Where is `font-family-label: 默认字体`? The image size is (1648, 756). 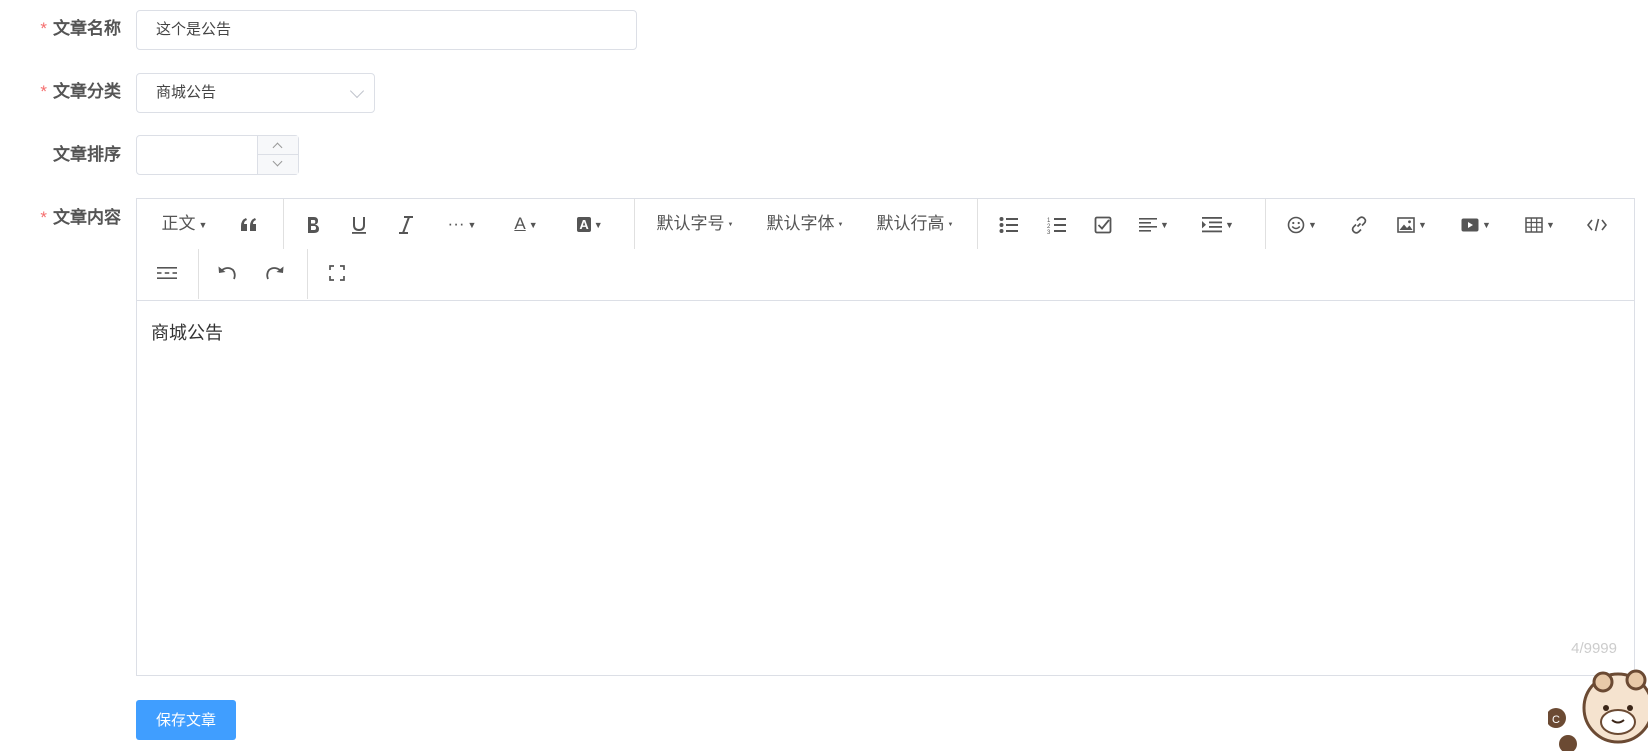
font-family-label: 默认字体 is located at coordinates (800, 223).